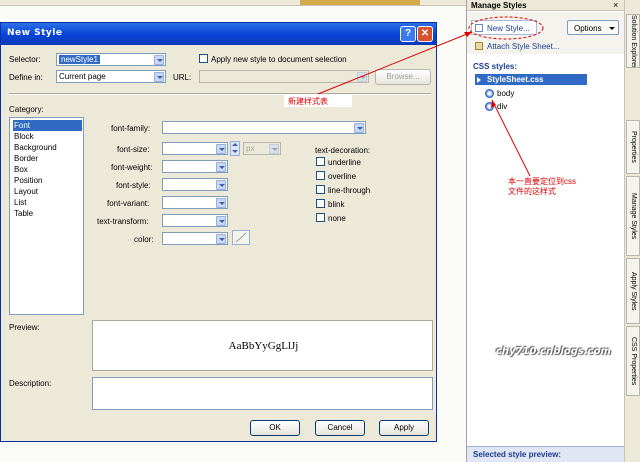  I want to click on font-size-unit: px, so click(250, 148).